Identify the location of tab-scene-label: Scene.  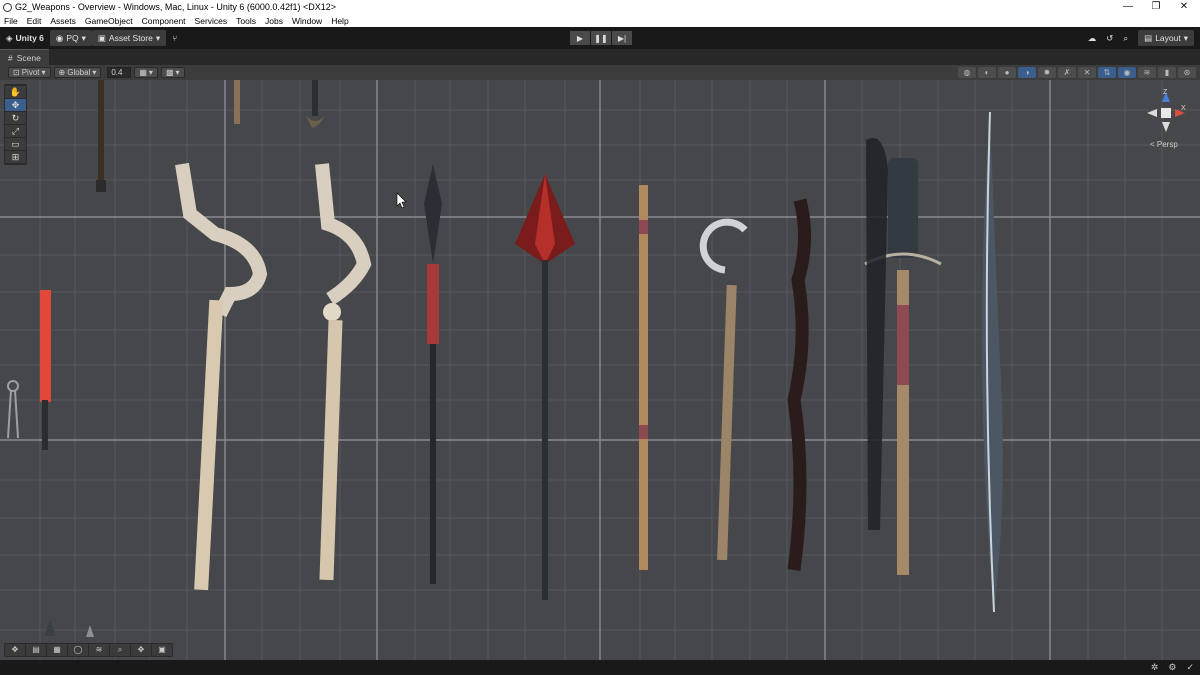
(28, 57).